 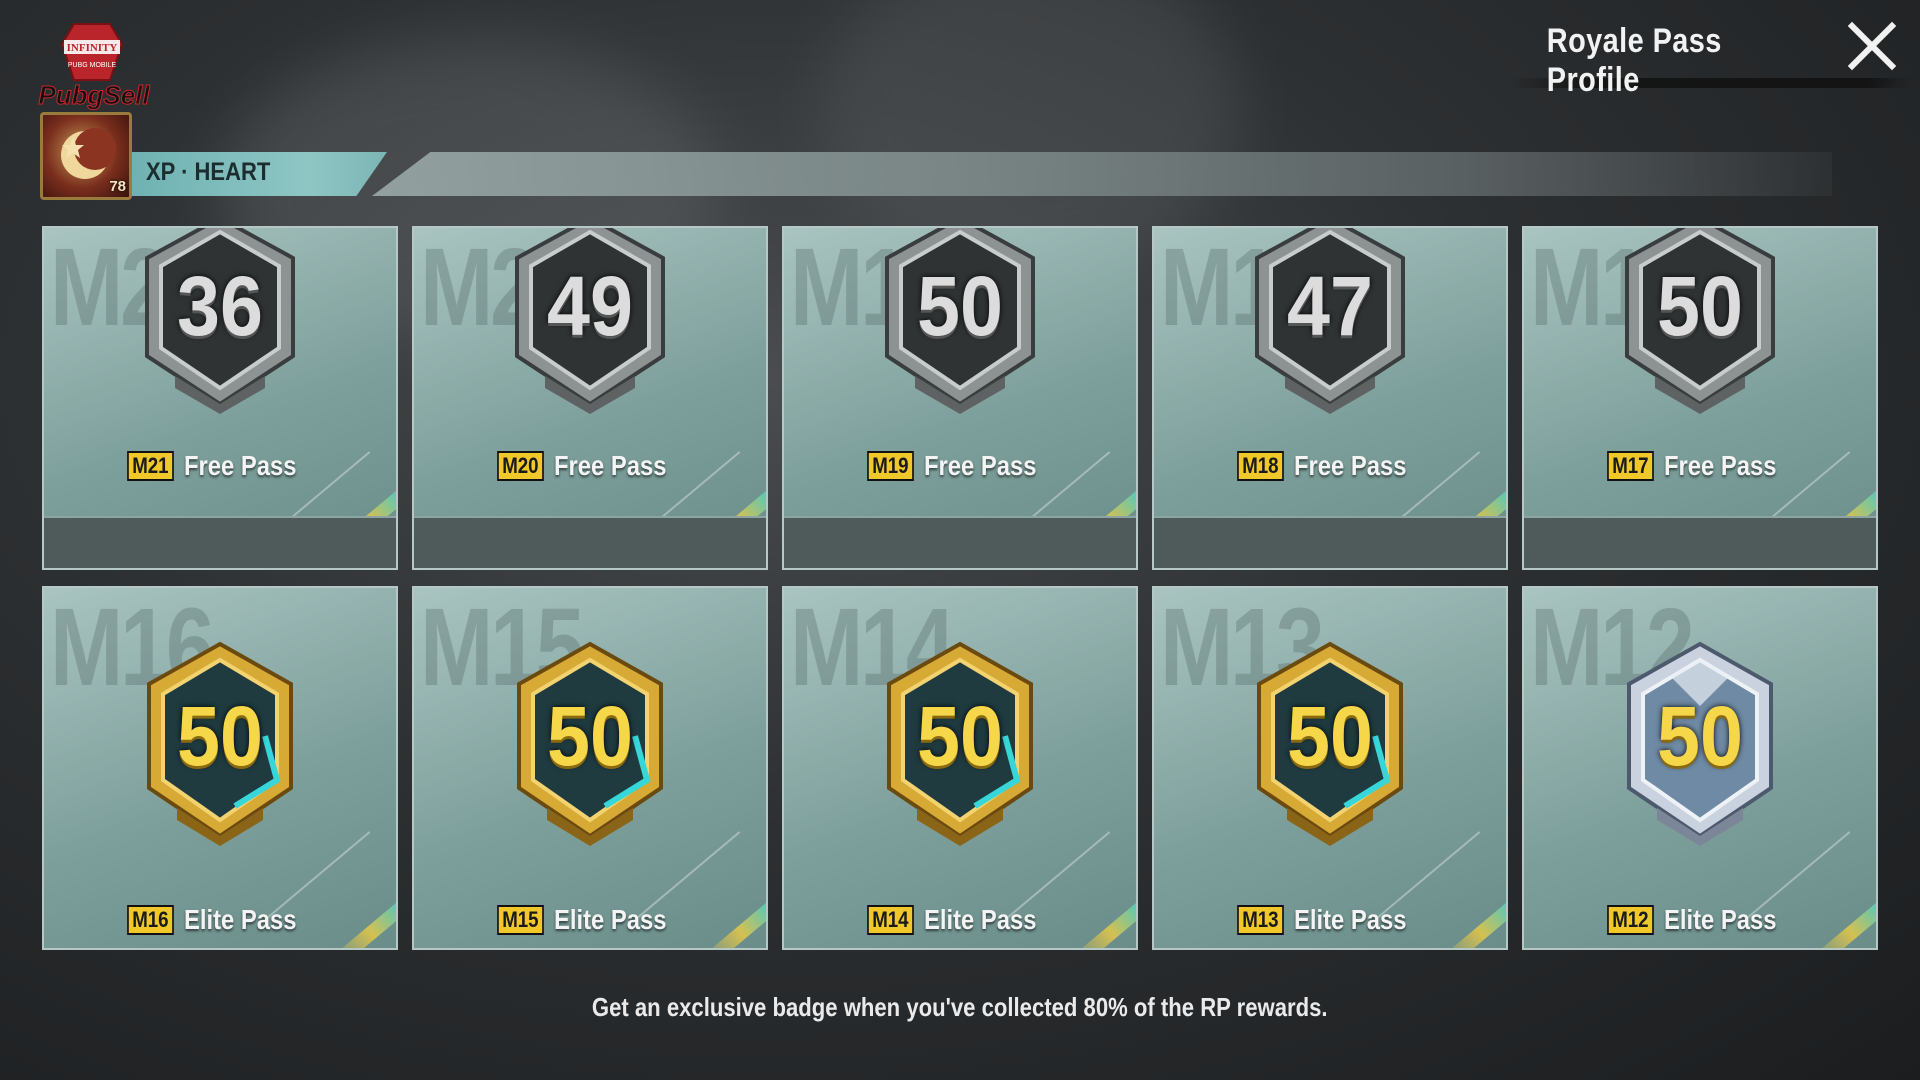 What do you see at coordinates (1634, 60) in the screenshot?
I see `page-title: Royale Pass Profile` at bounding box center [1634, 60].